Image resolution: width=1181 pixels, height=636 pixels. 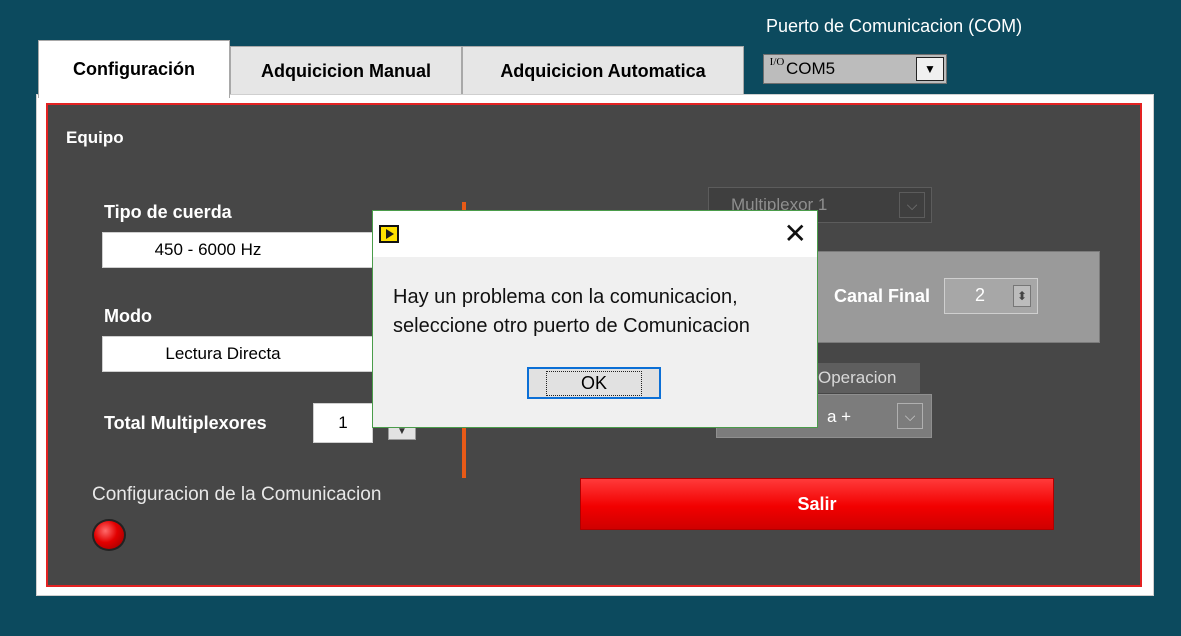 What do you see at coordinates (185, 423) in the screenshot?
I see `total-multiplexores-label: Total Multiplexores` at bounding box center [185, 423].